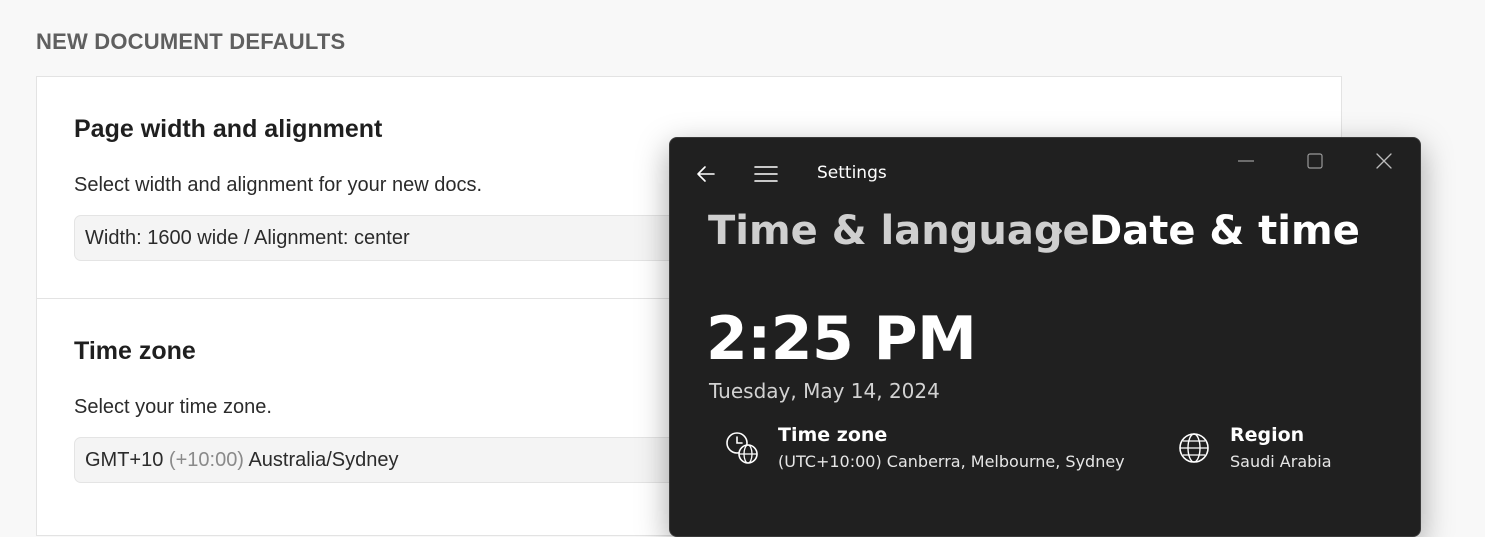  What do you see at coordinates (323, 460) in the screenshot?
I see `time-zone-city: Australia/Sydney` at bounding box center [323, 460].